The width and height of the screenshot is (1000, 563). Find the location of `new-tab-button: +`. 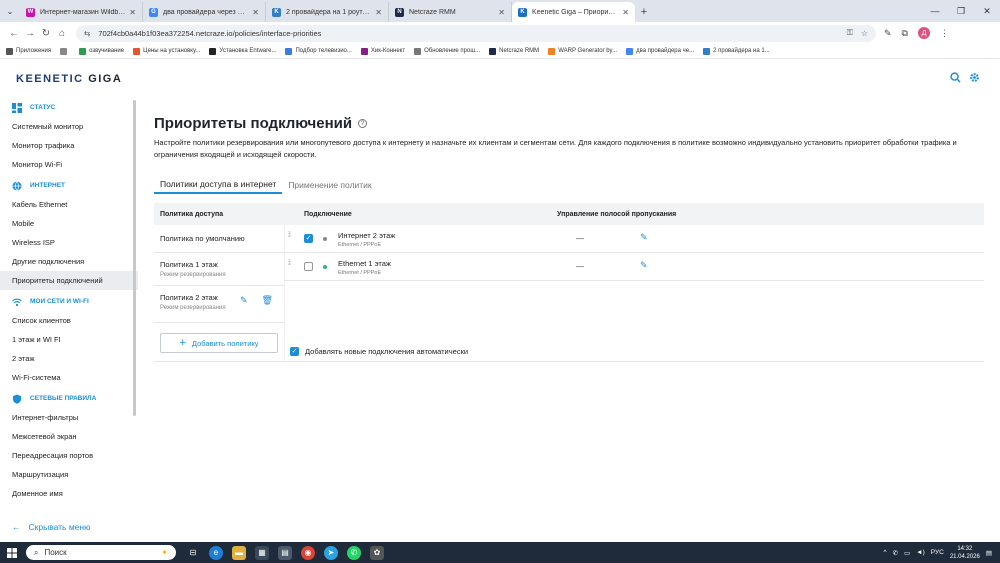

new-tab-button: + is located at coordinates (644, 12).